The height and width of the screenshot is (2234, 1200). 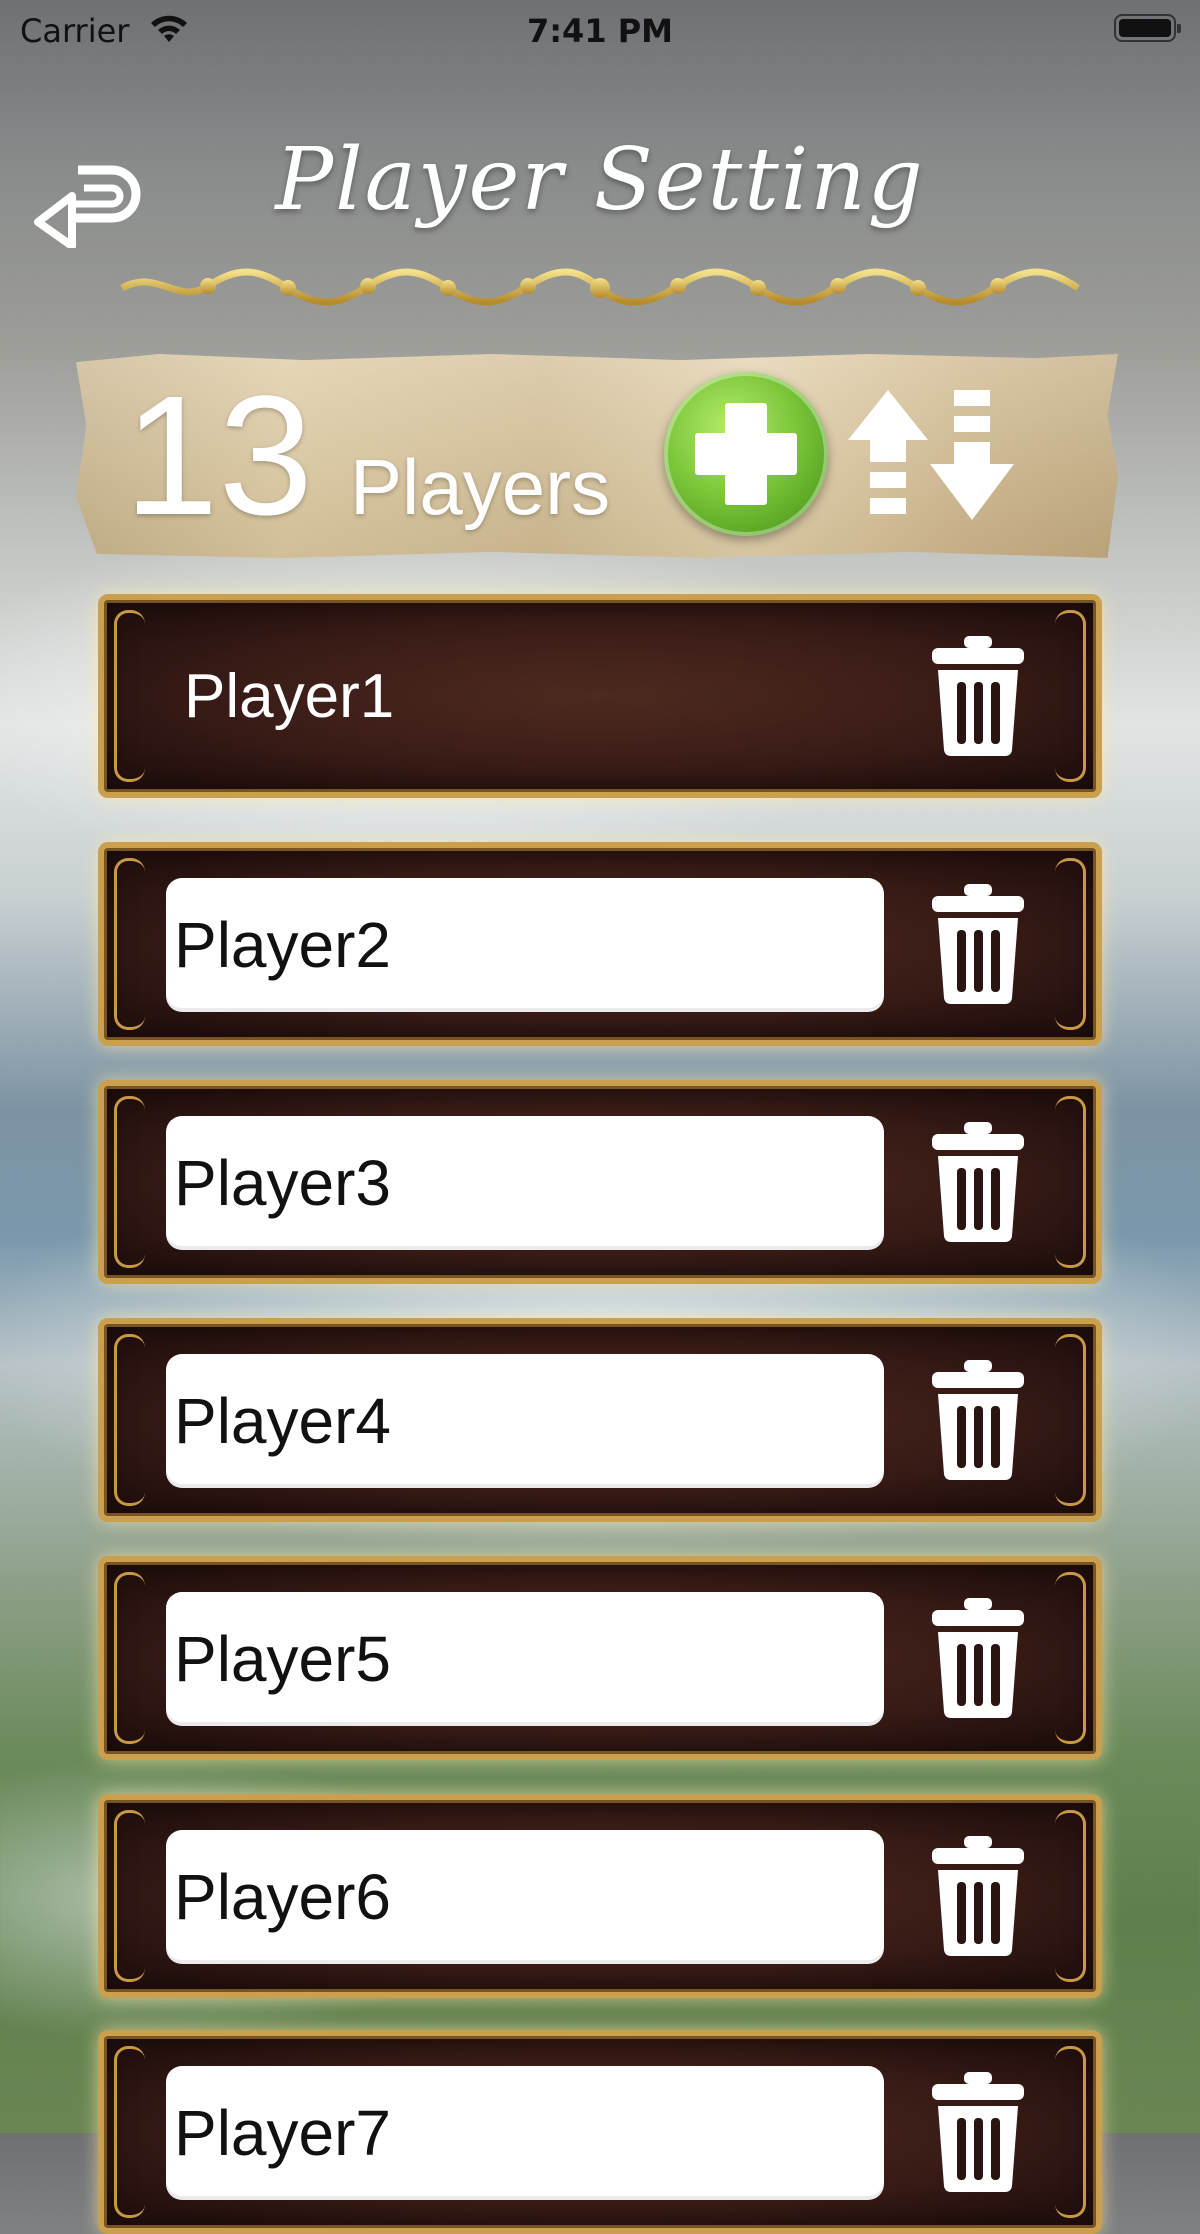 I want to click on add-player-button, so click(x=746, y=454).